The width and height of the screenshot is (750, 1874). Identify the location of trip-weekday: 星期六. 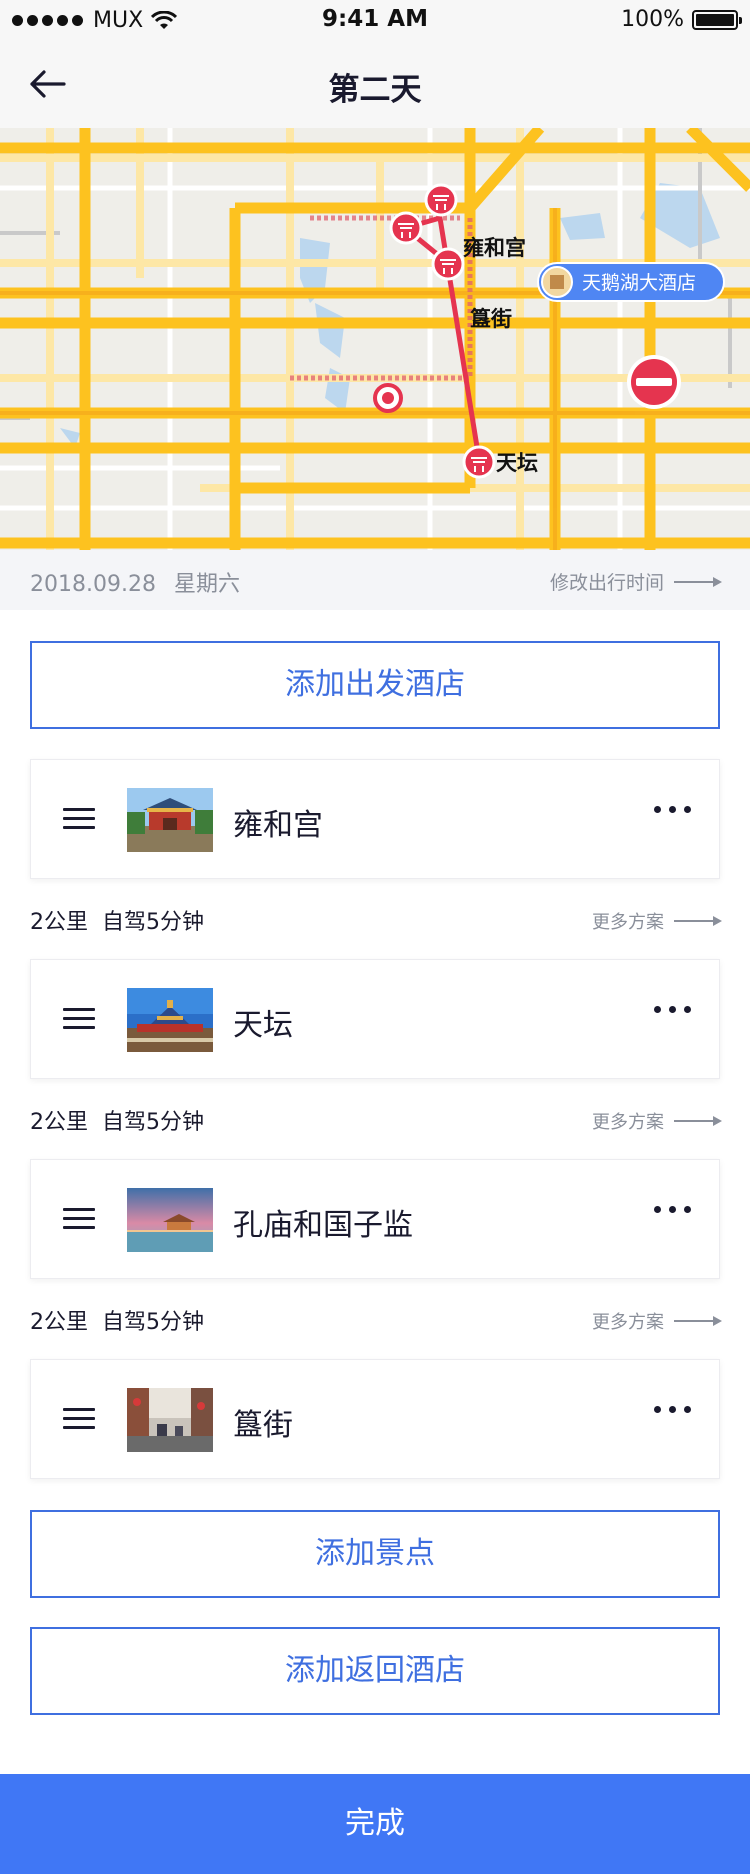
(206, 584).